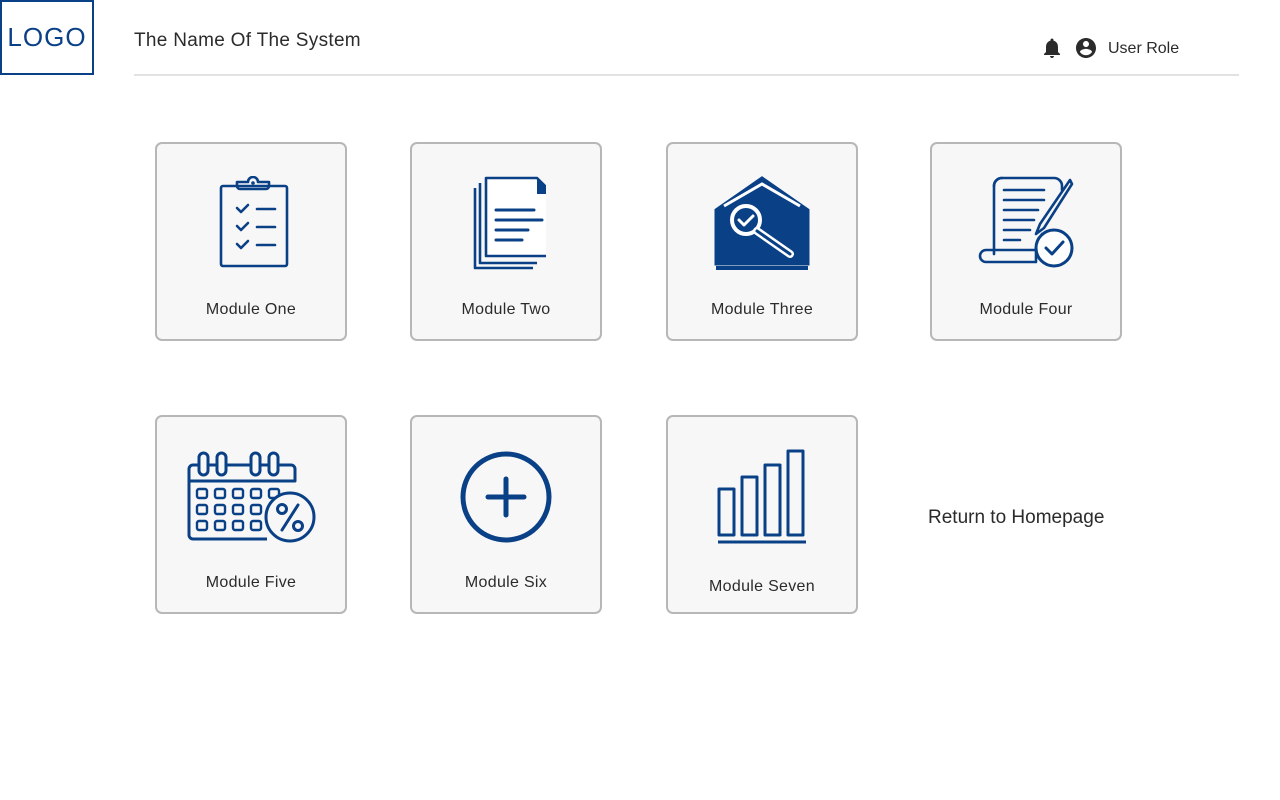 This screenshot has height=800, width=1280. Describe the element at coordinates (251, 309) in the screenshot. I see `module-card-label: Module One` at that location.